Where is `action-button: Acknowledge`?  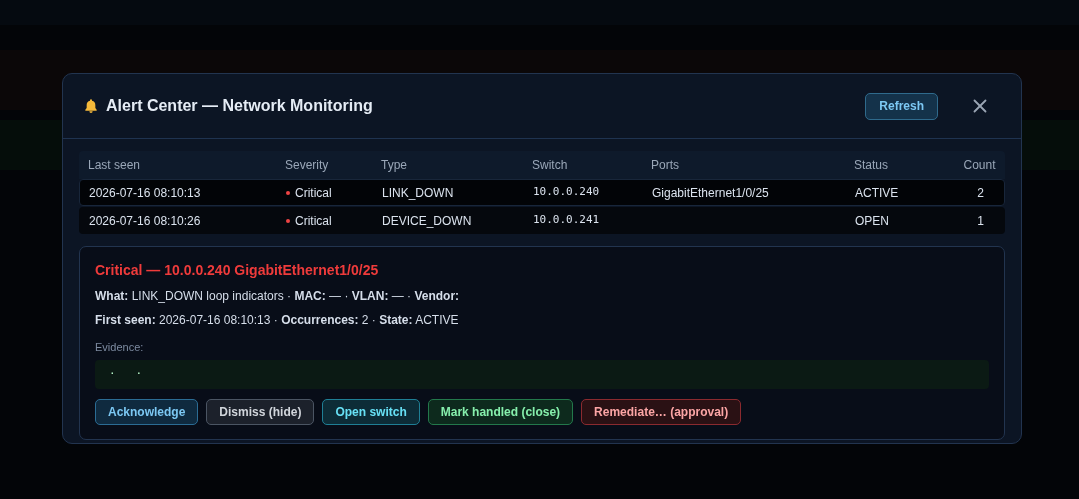
action-button: Acknowledge is located at coordinates (147, 411).